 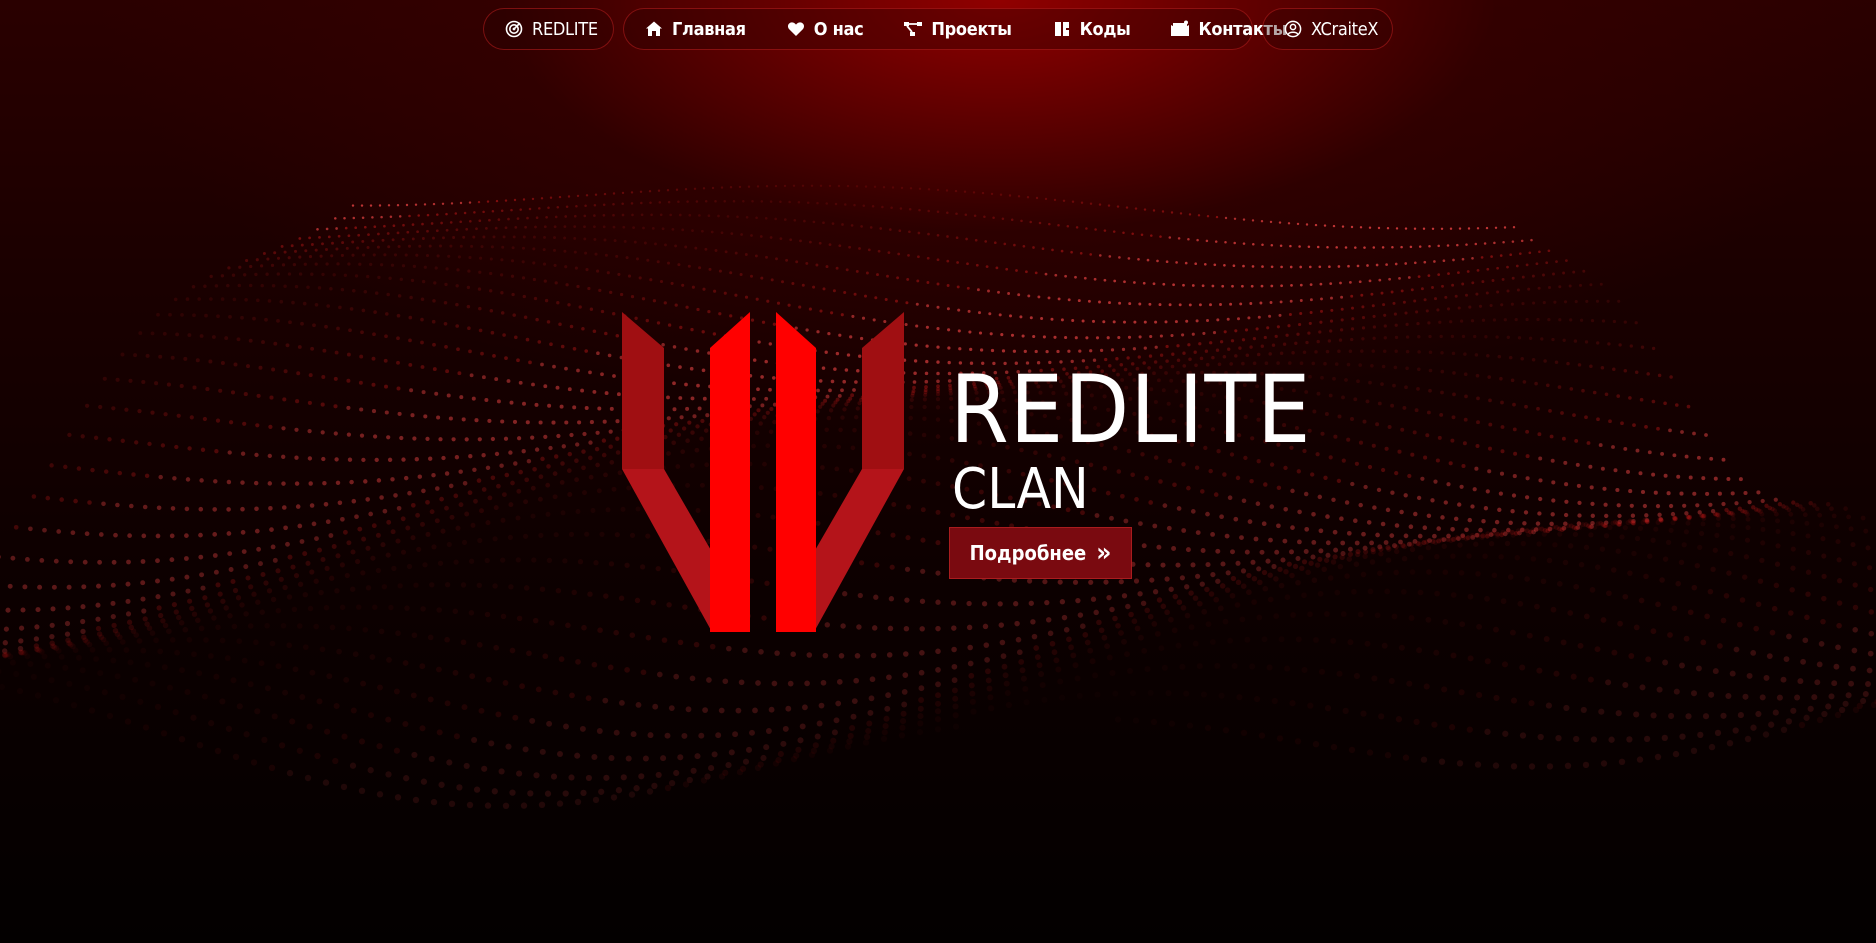 What do you see at coordinates (565, 29) in the screenshot?
I see `brand-label: REDLITE` at bounding box center [565, 29].